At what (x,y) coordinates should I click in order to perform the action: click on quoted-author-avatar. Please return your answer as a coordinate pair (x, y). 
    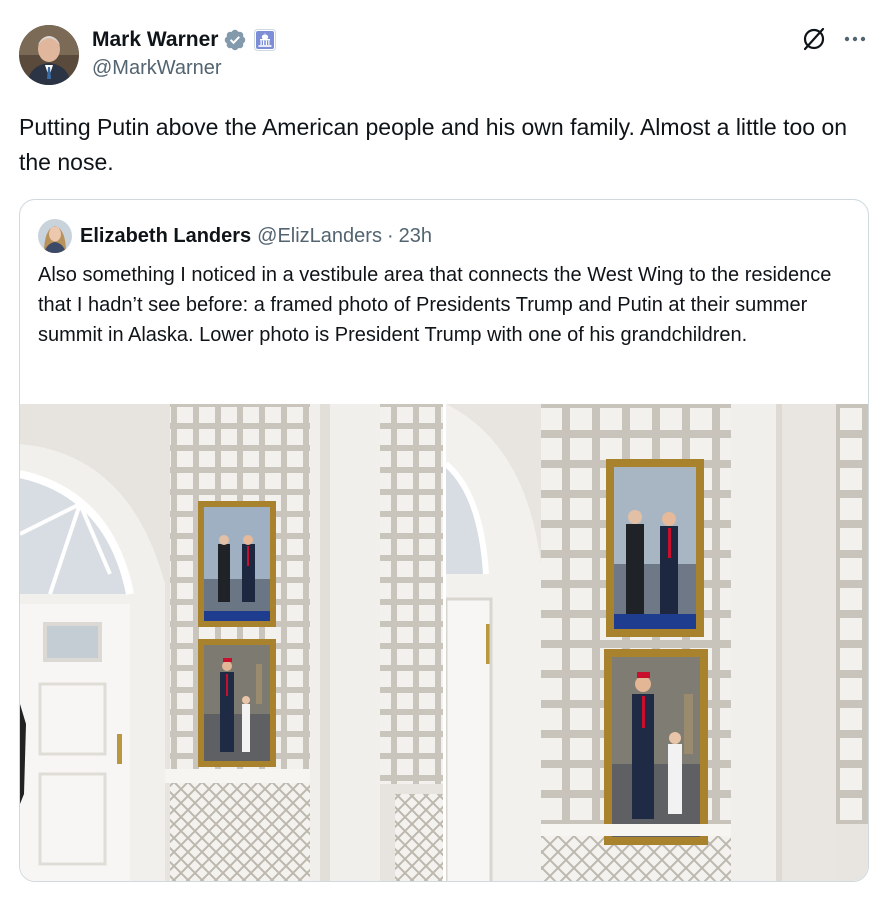
    Looking at the image, I should click on (55, 236).